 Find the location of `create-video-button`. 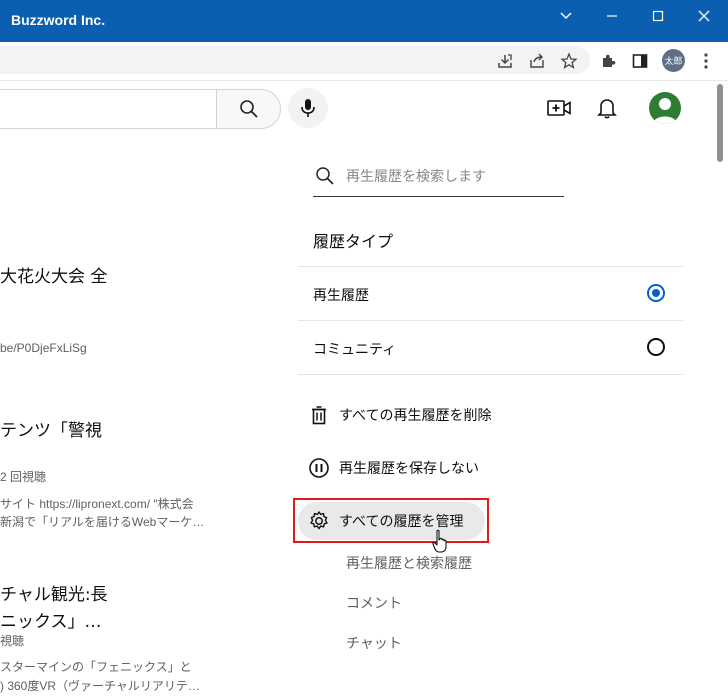

create-video-button is located at coordinates (559, 108).